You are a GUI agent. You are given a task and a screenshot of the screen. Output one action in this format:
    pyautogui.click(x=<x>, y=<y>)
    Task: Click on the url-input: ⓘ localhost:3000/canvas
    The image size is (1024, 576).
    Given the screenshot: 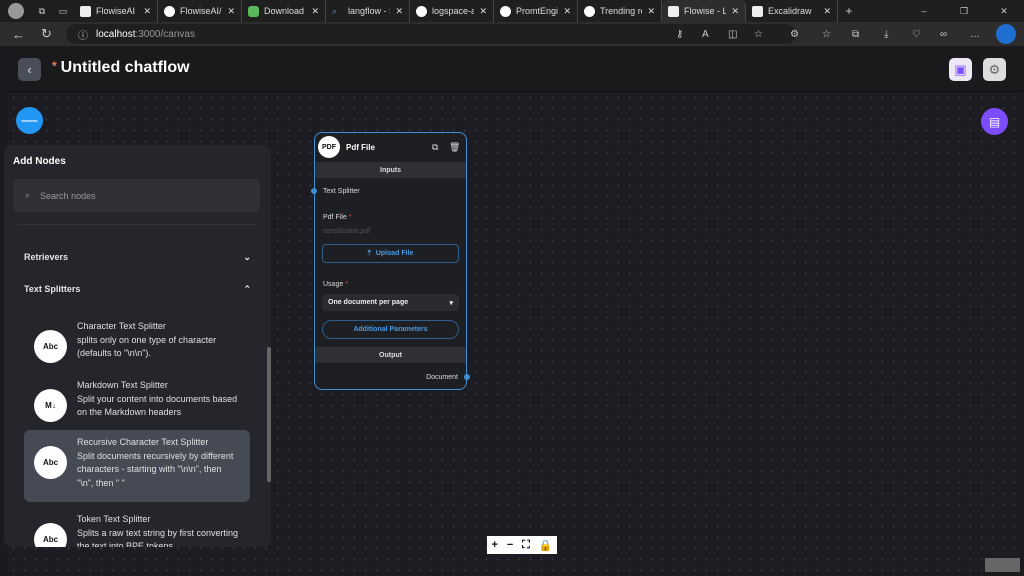 What is the action you would take?
    pyautogui.click(x=431, y=34)
    